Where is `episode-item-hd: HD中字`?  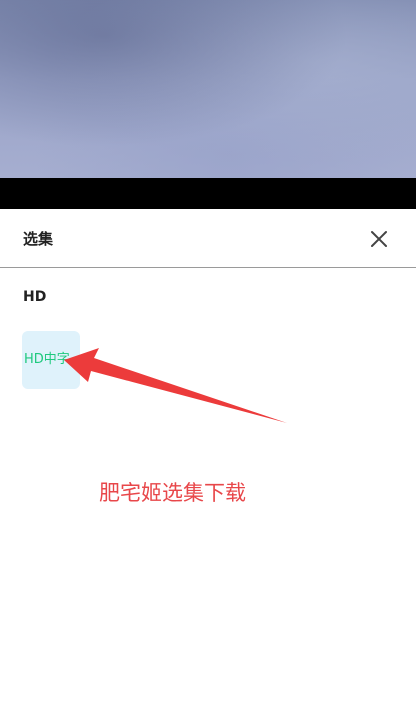 episode-item-hd: HD中字 is located at coordinates (51, 360).